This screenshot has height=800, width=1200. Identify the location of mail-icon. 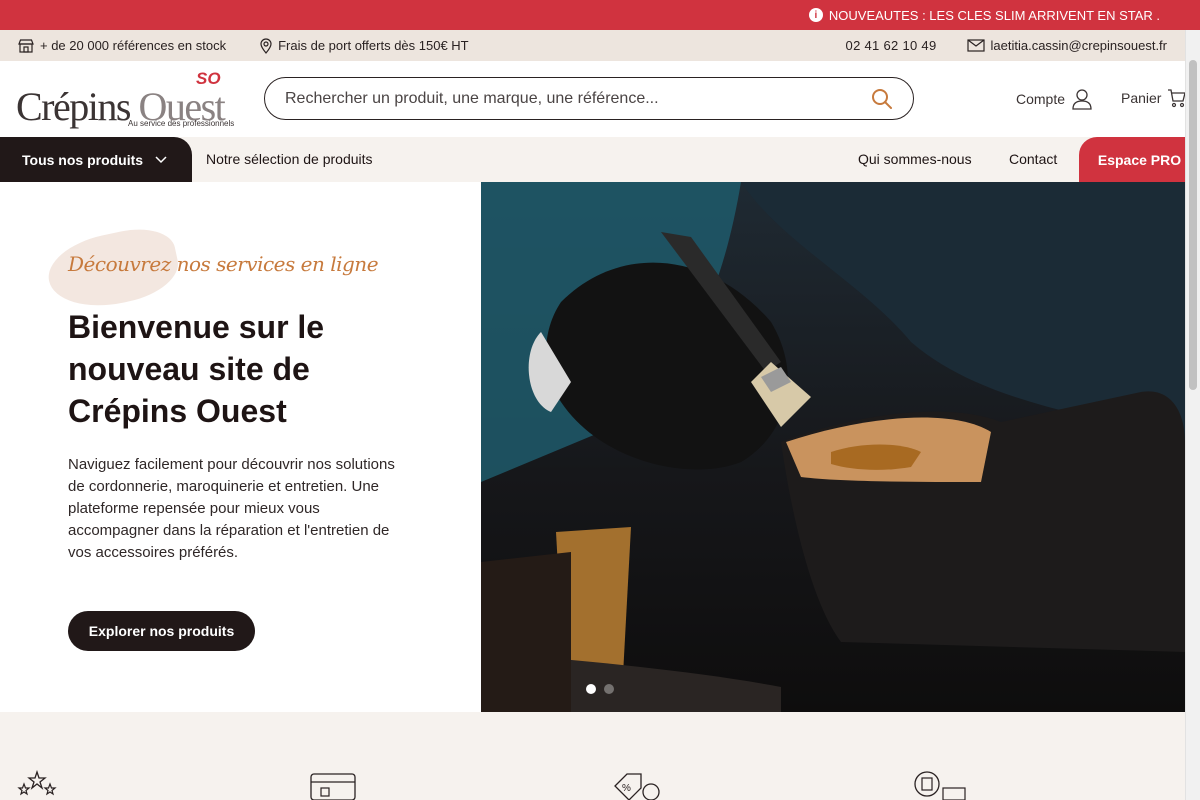
(975, 45).